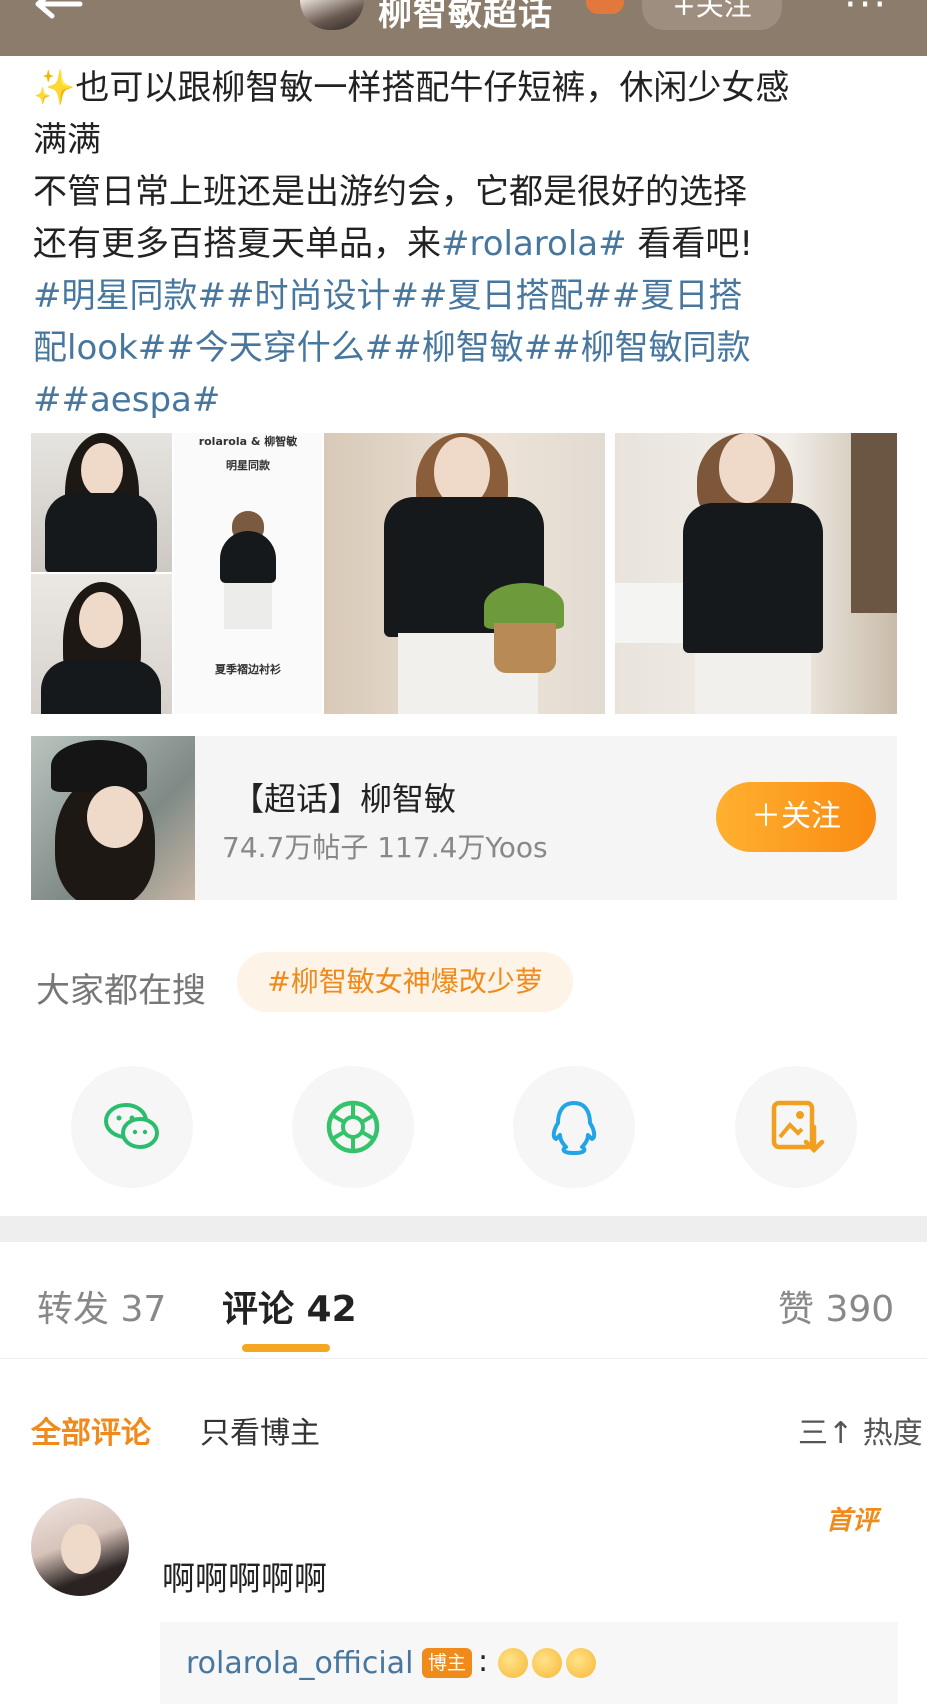  What do you see at coordinates (463, 1358) in the screenshot?
I see `tabs-divider` at bounding box center [463, 1358].